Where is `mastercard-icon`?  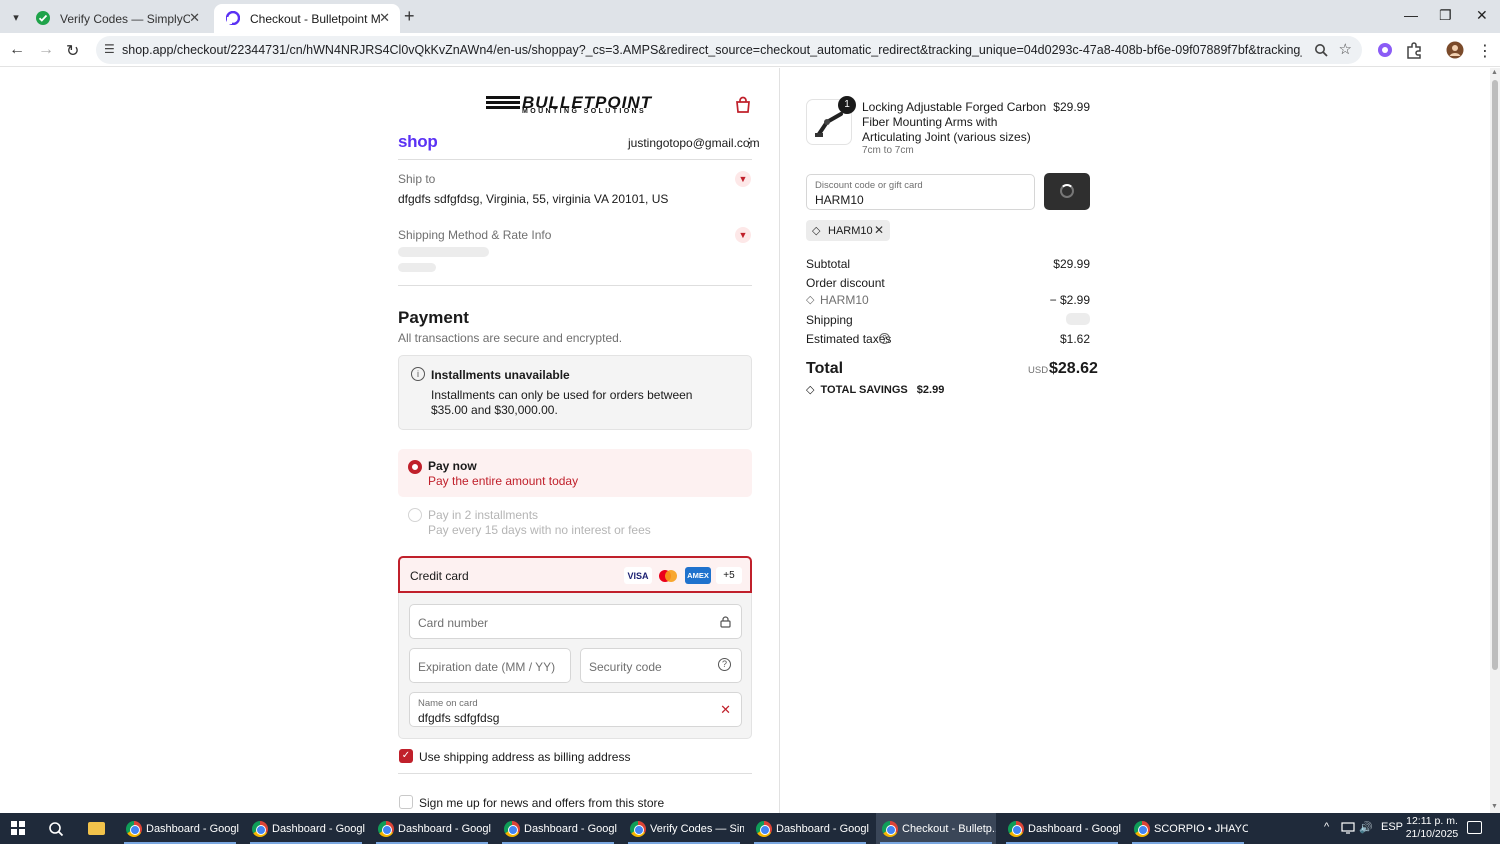
mastercard-icon is located at coordinates (668, 576).